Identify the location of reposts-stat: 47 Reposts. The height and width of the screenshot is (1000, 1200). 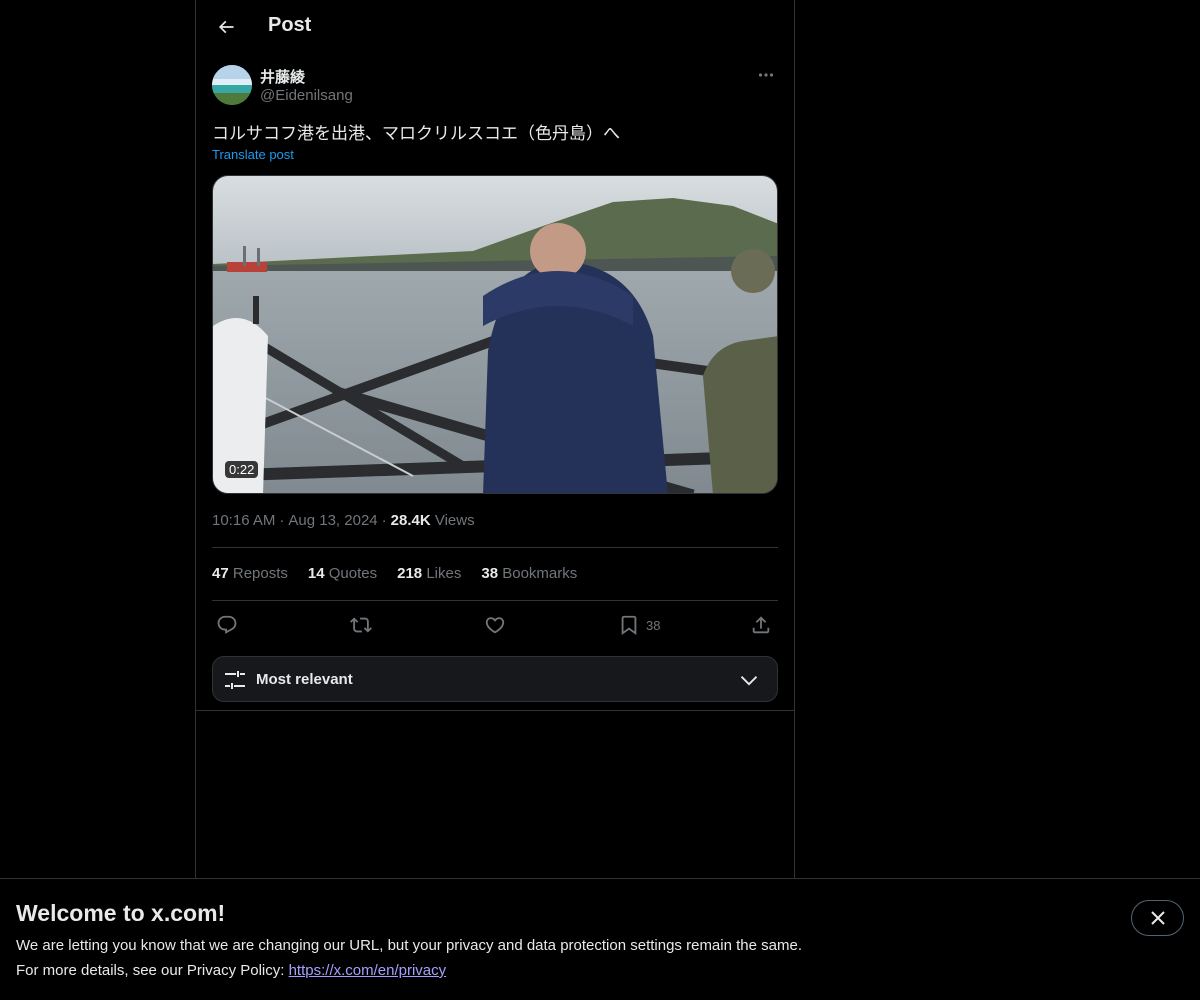
(250, 573).